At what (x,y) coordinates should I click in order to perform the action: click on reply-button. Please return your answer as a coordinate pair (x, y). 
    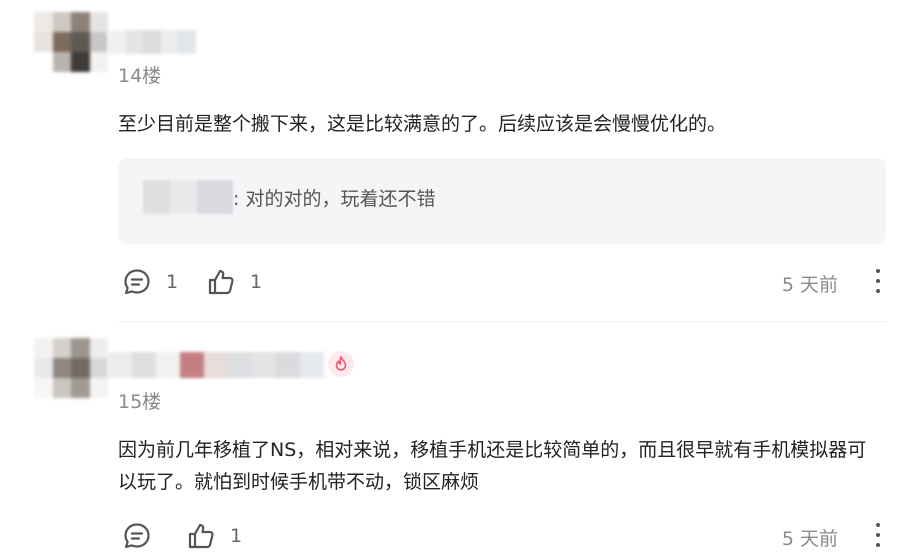
    Looking at the image, I should click on (144, 536).